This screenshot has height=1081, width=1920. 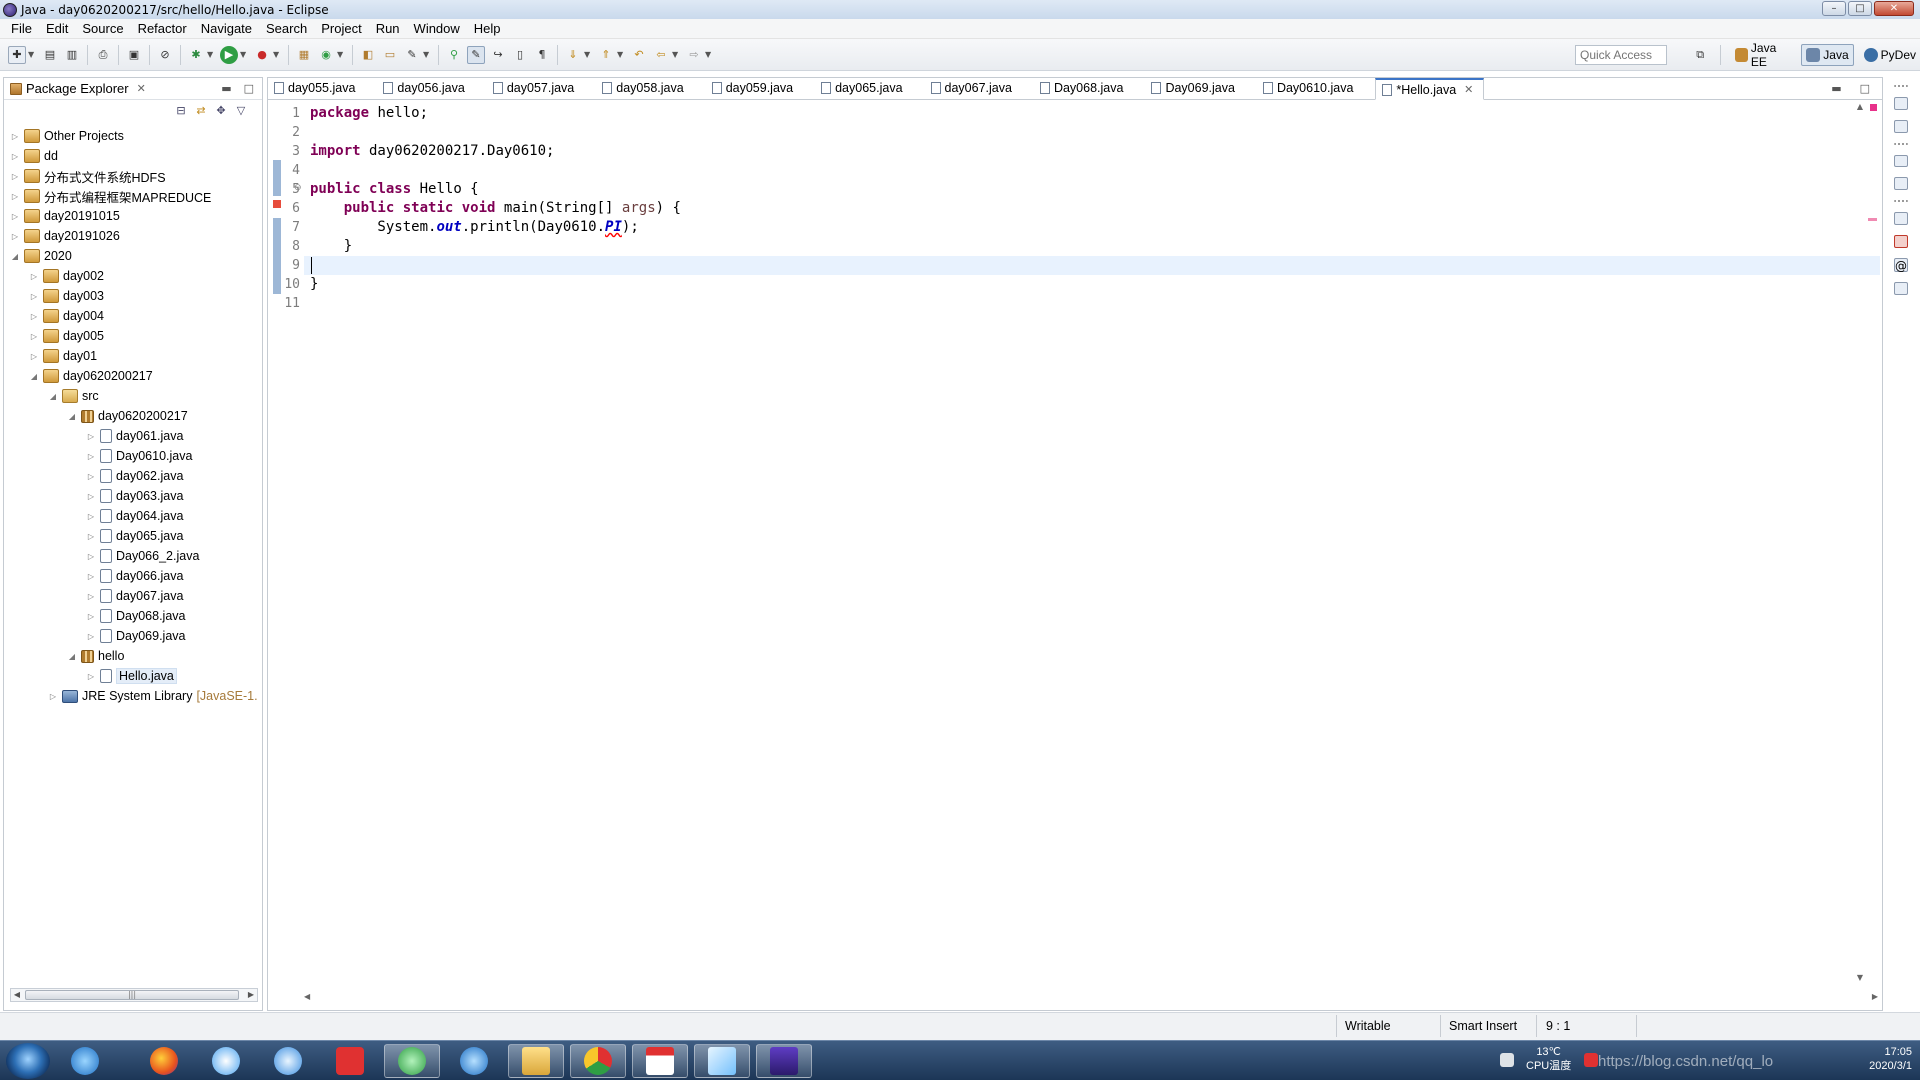 I want to click on run-icon: ▶, so click(x=229, y=54).